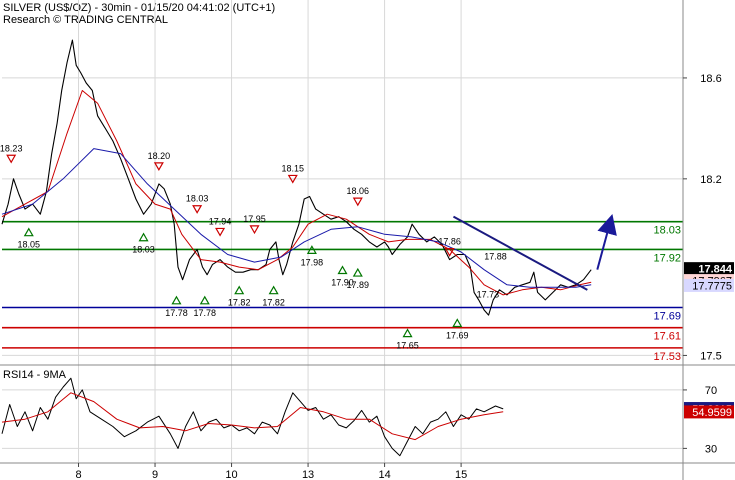 This screenshot has width=735, height=480. What do you see at coordinates (159, 156) in the screenshot?
I see `pivot-high-label: 18.20` at bounding box center [159, 156].